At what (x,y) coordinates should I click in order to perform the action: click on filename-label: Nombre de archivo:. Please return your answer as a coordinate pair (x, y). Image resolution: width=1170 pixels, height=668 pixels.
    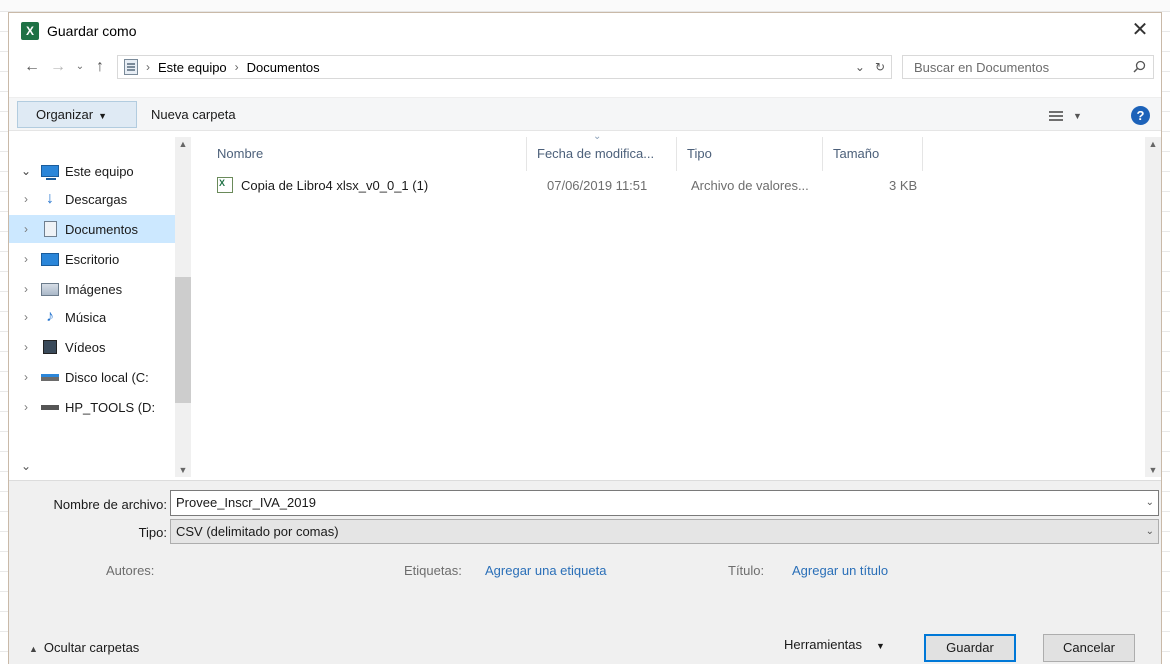
    Looking at the image, I should click on (110, 504).